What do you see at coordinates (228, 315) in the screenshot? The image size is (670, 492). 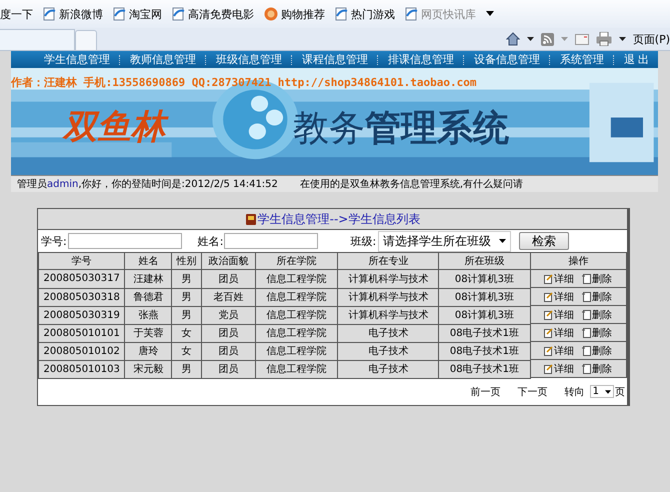 I see `table-cell: 党员` at bounding box center [228, 315].